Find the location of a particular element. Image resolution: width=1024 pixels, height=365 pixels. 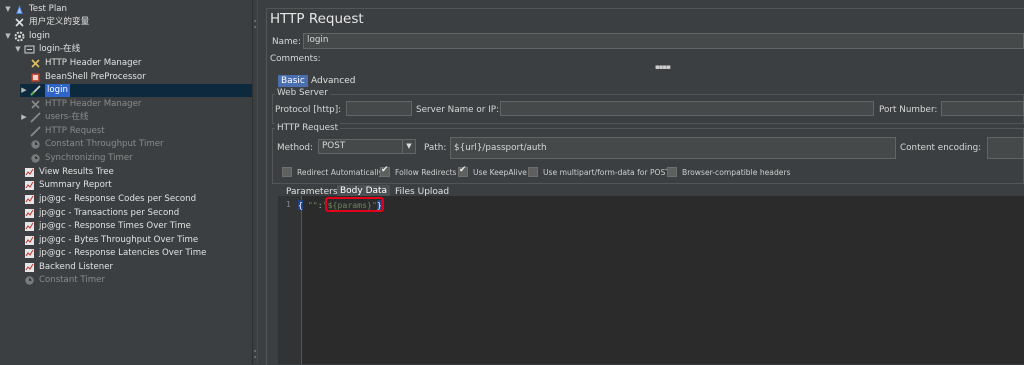

line-number-gutter is located at coordinates (290, 280).